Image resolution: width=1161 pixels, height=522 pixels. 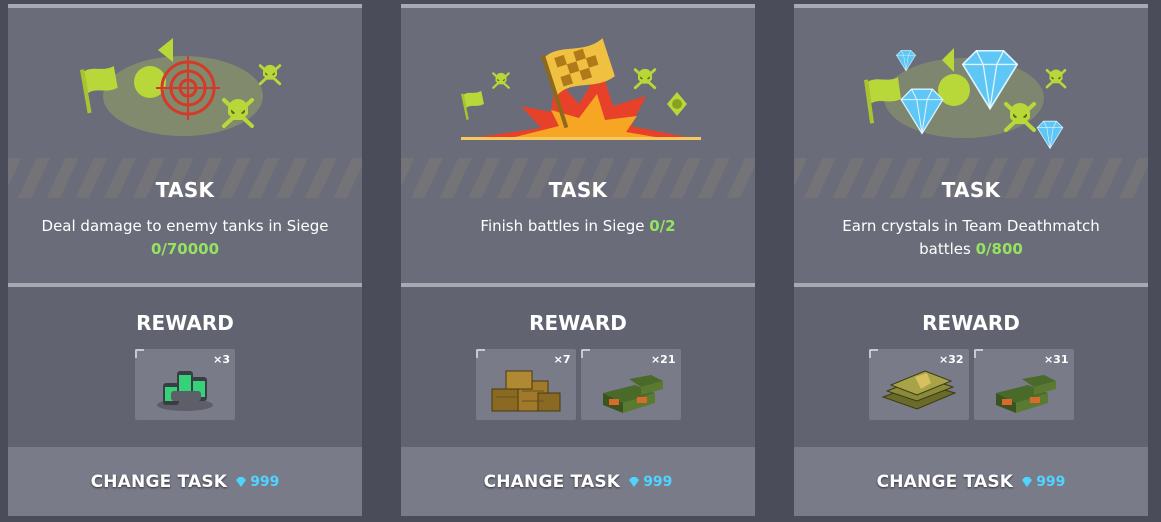 What do you see at coordinates (918, 384) in the screenshot?
I see `reward-item: ×32` at bounding box center [918, 384].